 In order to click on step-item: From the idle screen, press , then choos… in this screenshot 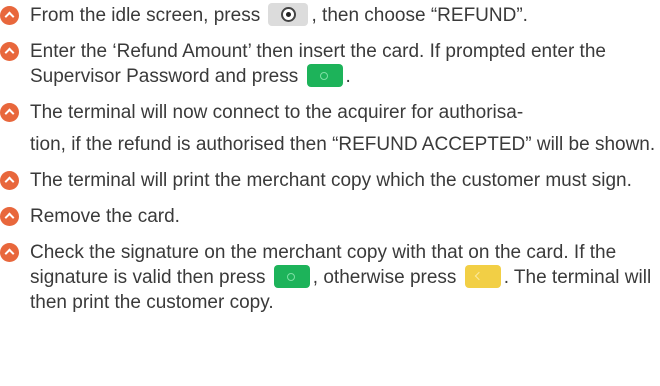, I will do `click(330, 15)`.